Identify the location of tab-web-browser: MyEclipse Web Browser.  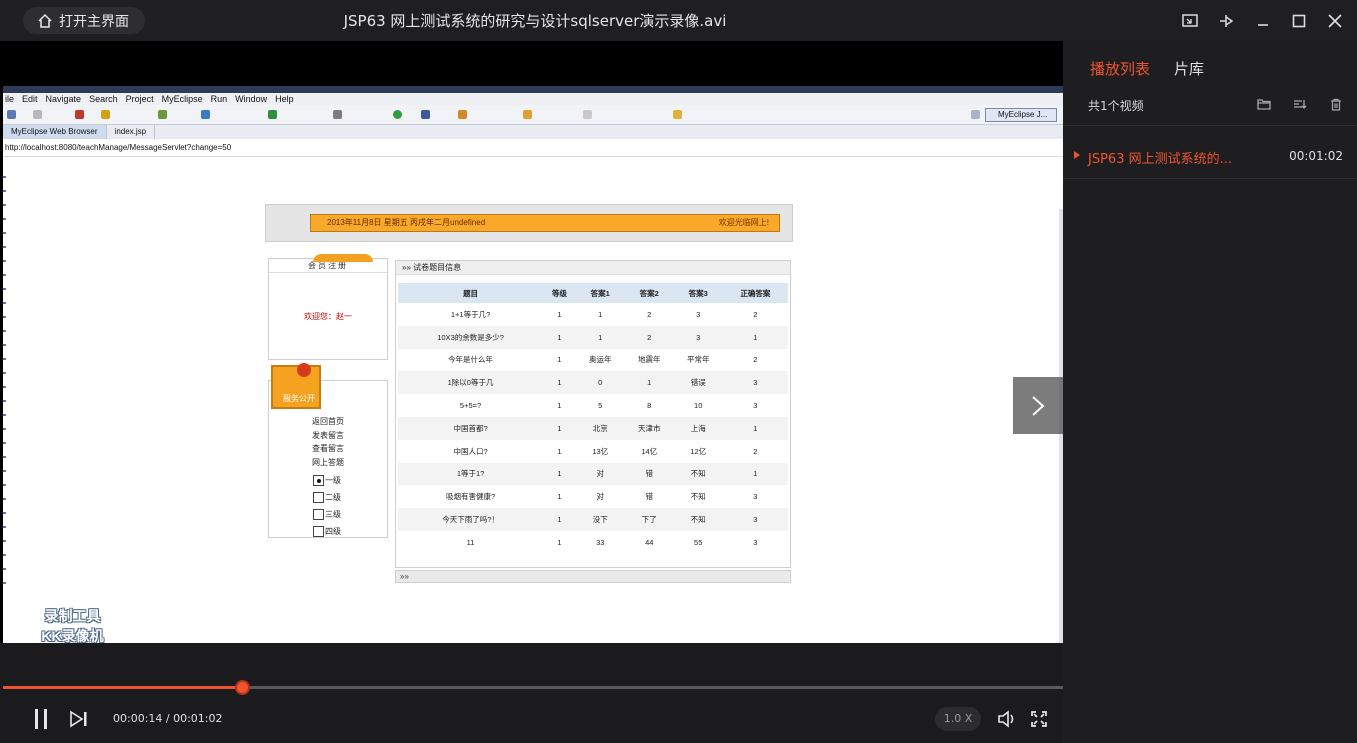
(55, 132).